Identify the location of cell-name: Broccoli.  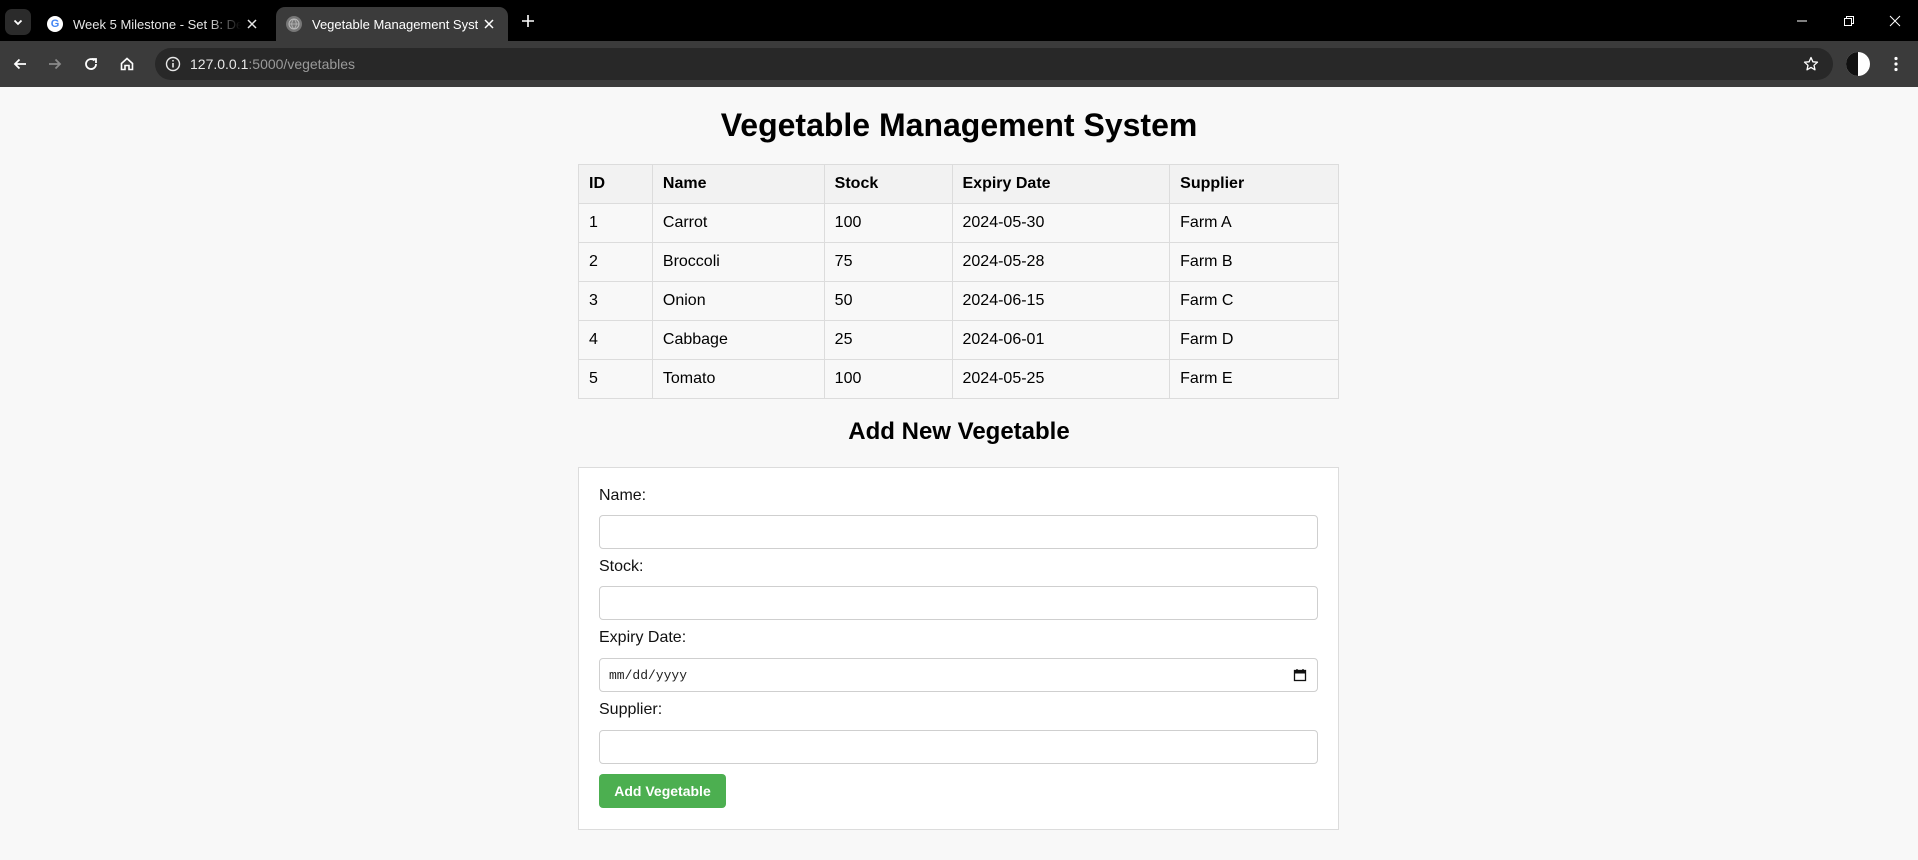
(738, 262).